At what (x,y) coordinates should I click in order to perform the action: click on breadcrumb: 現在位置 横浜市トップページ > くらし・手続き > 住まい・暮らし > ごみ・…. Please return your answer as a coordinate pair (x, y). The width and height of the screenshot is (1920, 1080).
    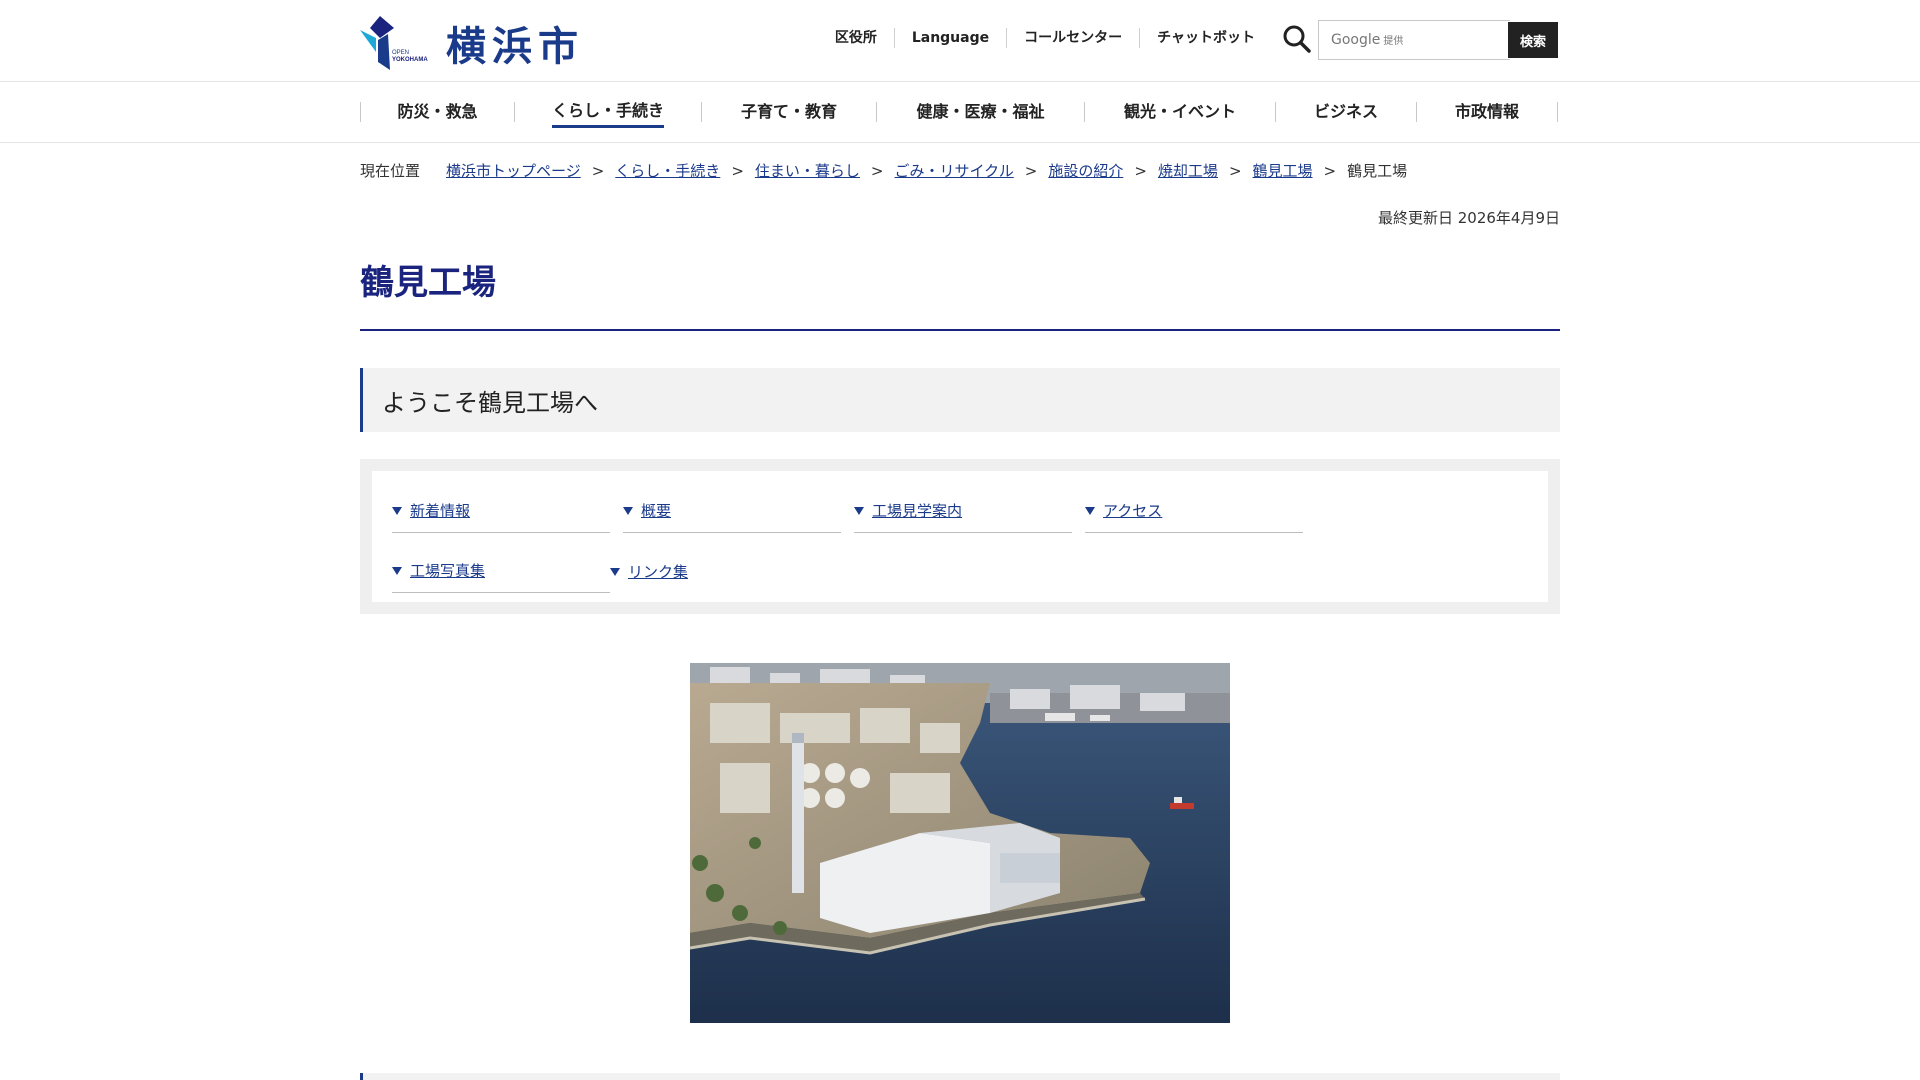
    Looking at the image, I should click on (883, 170).